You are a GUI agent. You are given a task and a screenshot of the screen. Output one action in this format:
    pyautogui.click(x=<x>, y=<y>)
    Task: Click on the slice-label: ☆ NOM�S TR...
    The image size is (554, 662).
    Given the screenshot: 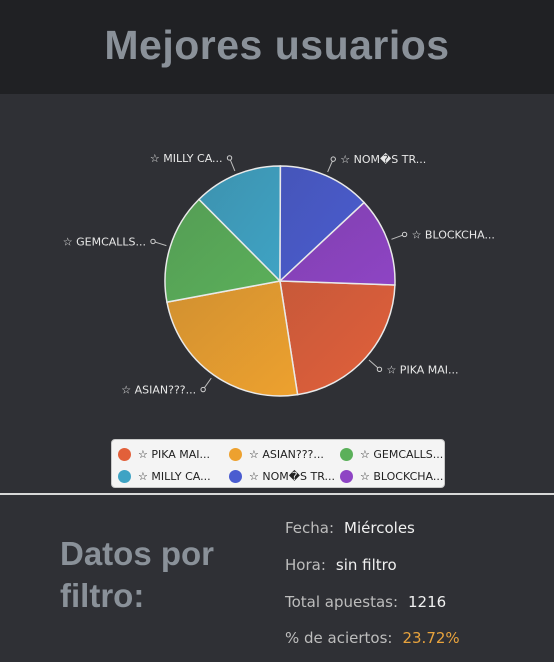 What is the action you would take?
    pyautogui.click(x=383, y=159)
    